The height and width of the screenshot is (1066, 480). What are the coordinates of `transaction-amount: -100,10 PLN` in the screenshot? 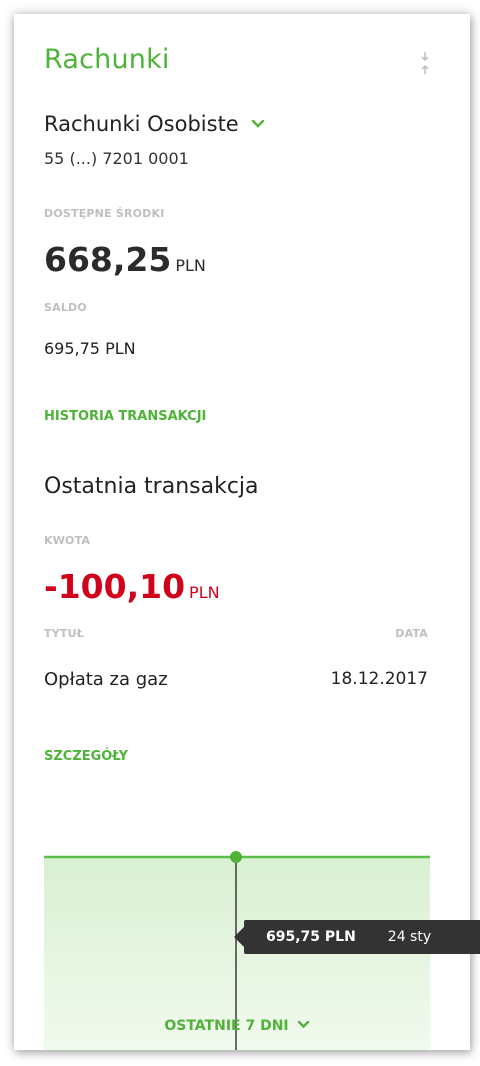 It's located at (132, 586).